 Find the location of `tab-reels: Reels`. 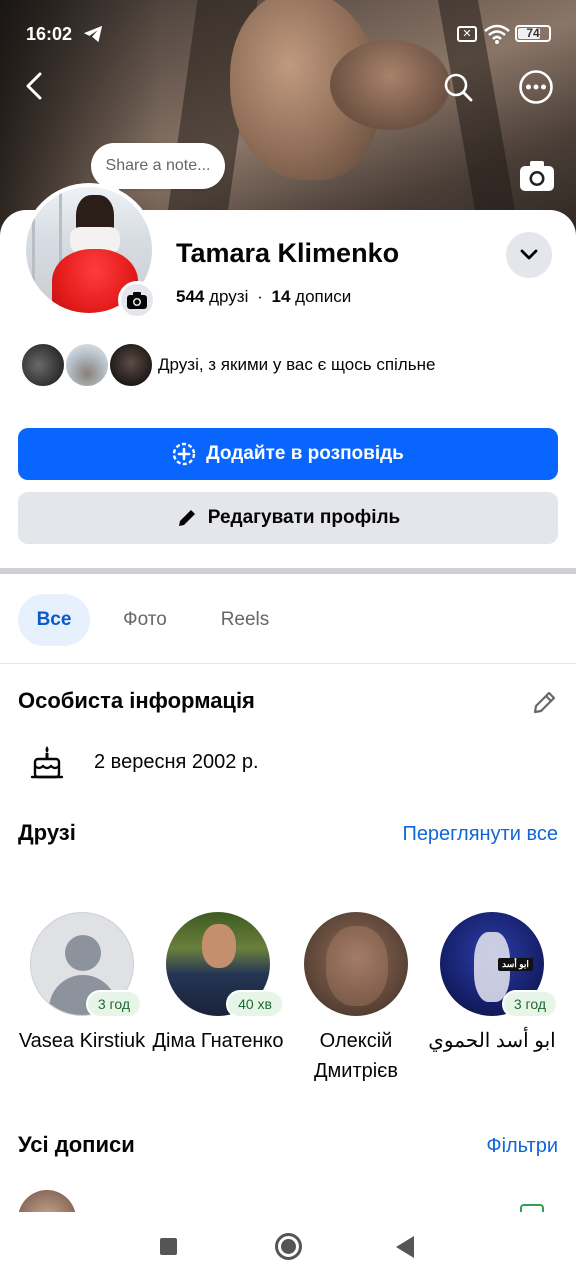

tab-reels: Reels is located at coordinates (245, 620).